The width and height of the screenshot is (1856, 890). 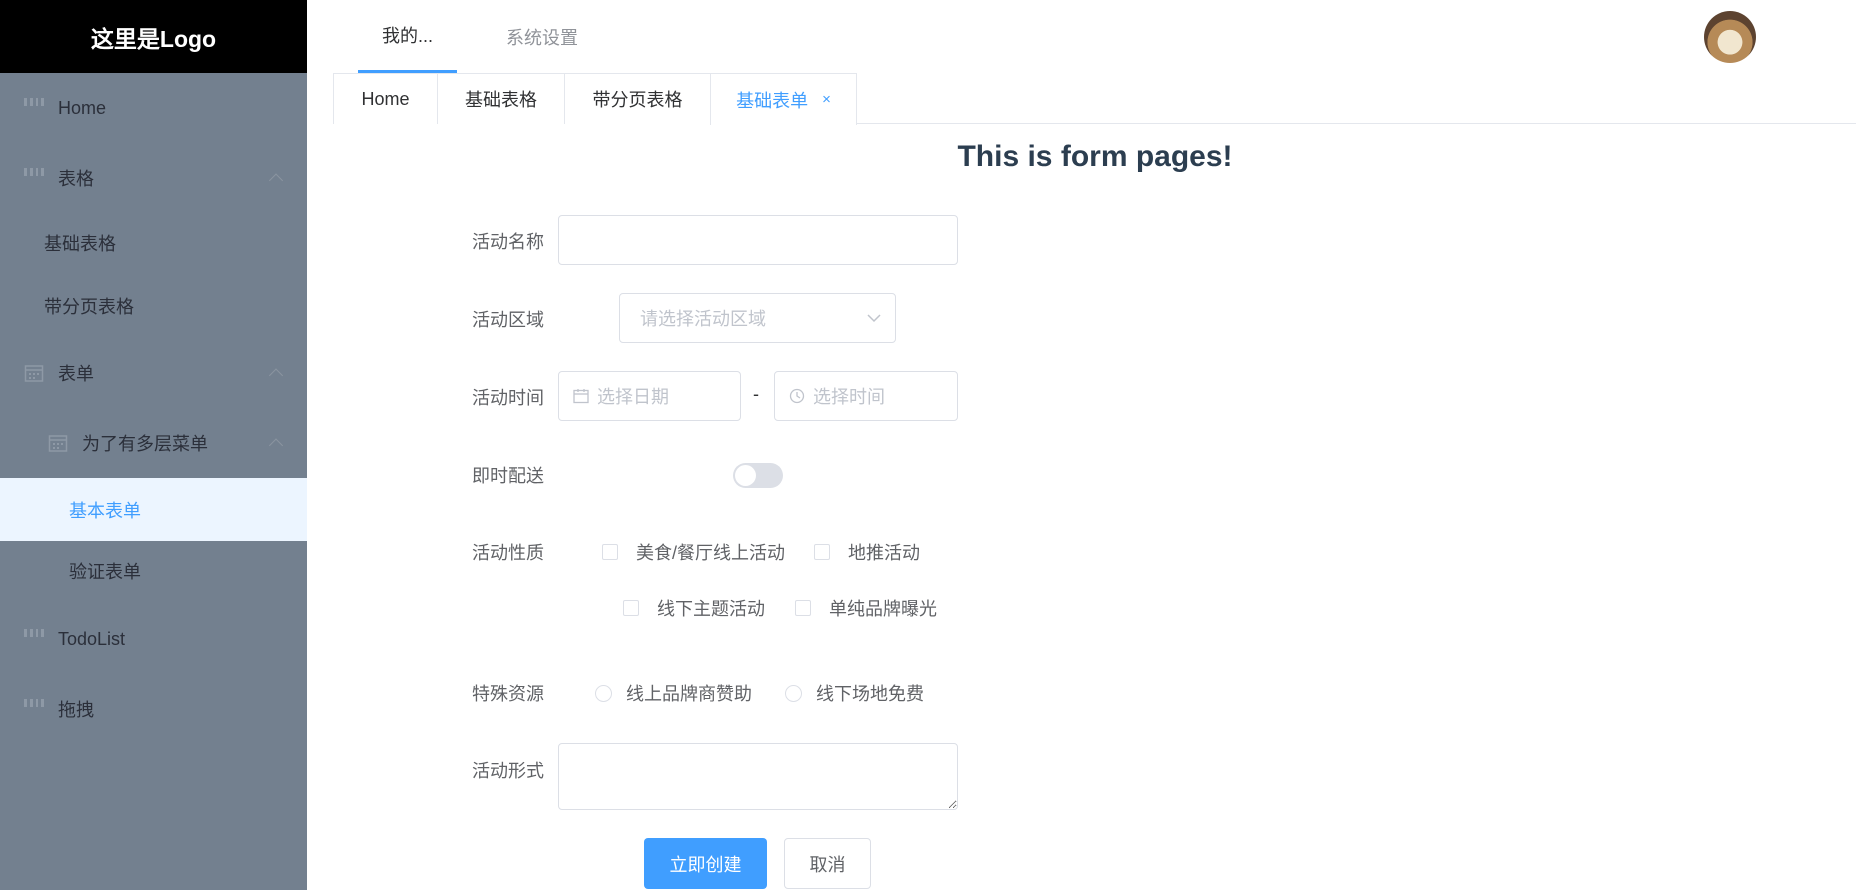 I want to click on region-placeholder: 请选择活动区域, so click(x=703, y=319).